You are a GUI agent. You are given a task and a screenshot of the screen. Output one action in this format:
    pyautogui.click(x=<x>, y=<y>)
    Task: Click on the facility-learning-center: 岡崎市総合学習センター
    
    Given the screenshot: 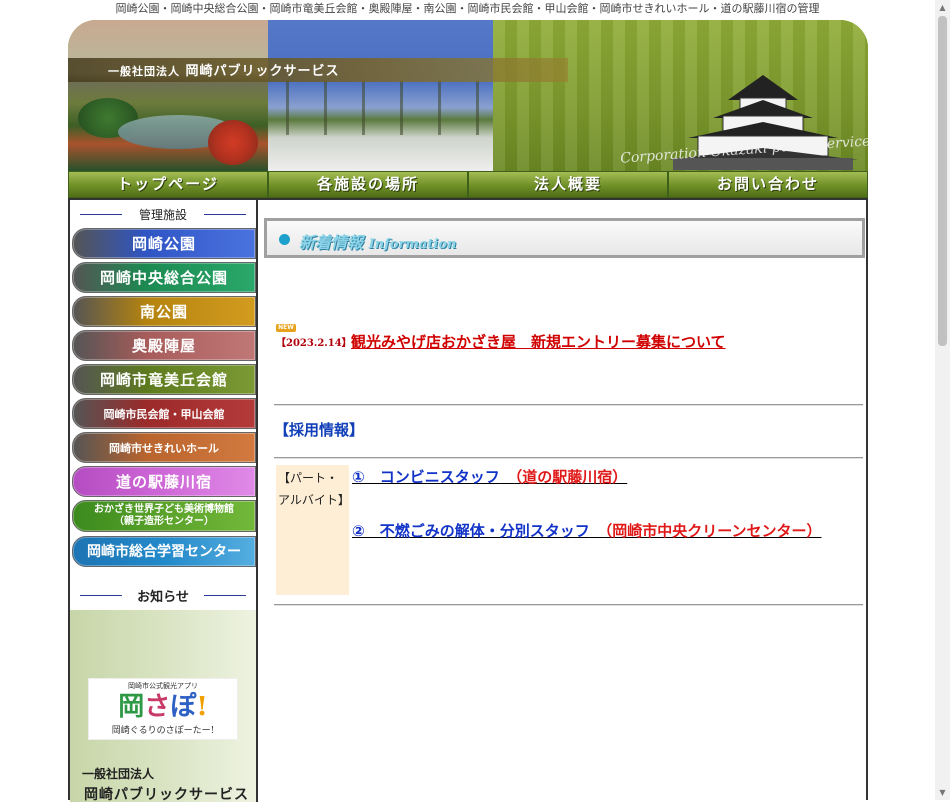 What is the action you would take?
    pyautogui.click(x=164, y=551)
    